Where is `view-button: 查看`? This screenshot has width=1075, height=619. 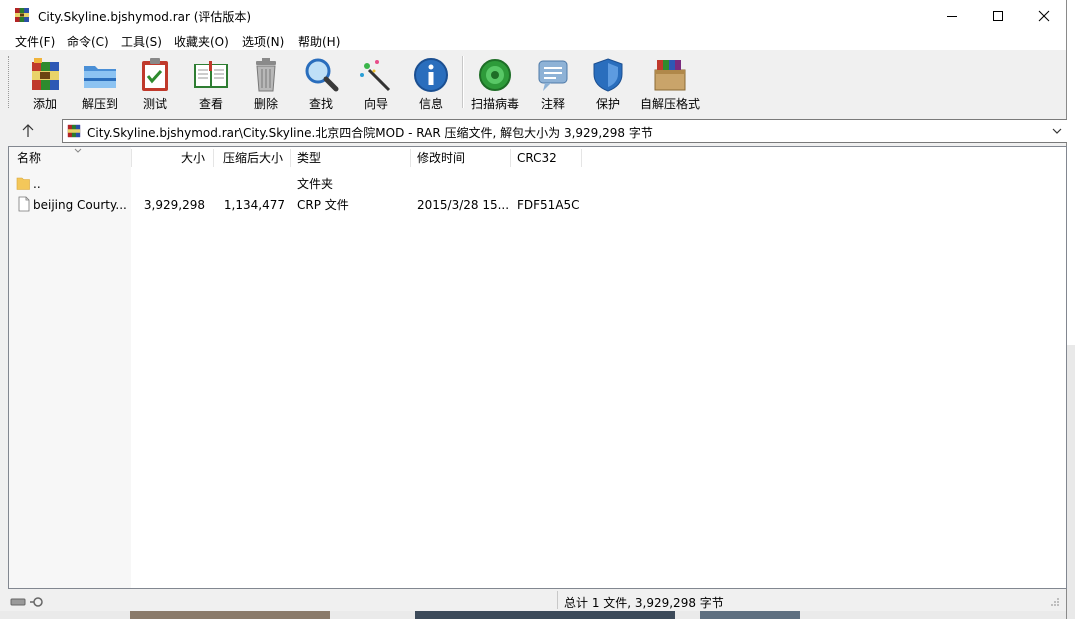 view-button: 查看 is located at coordinates (211, 82).